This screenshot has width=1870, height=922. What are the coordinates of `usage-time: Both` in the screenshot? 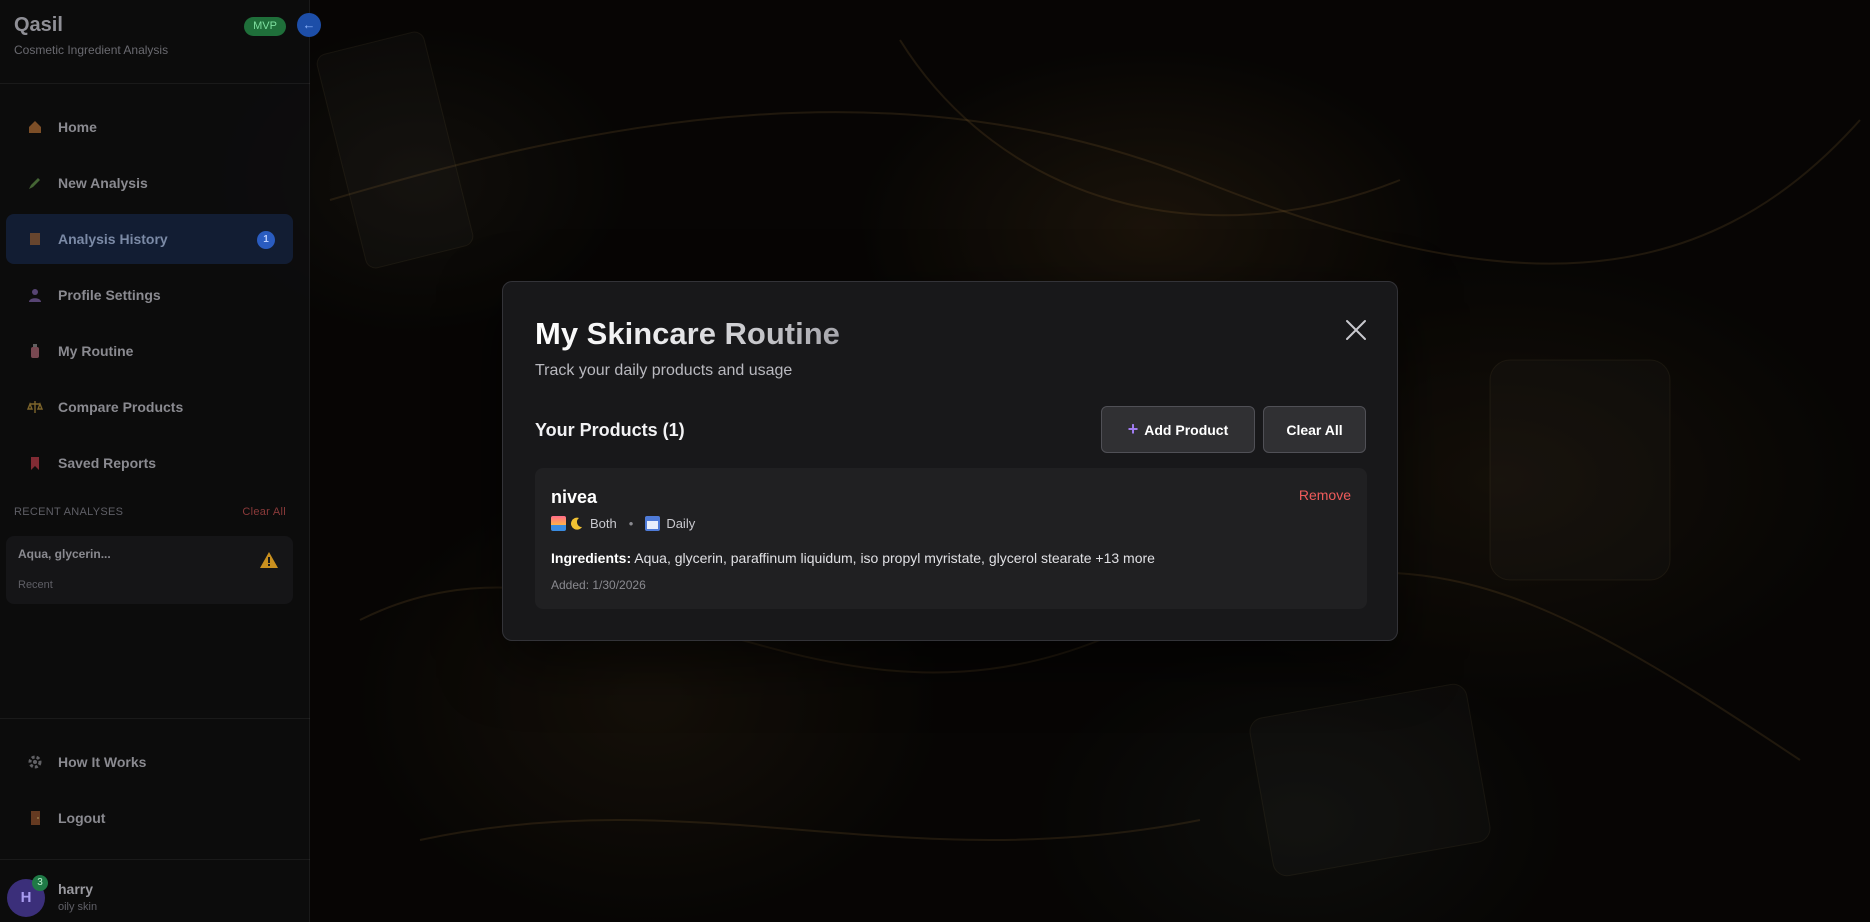 It's located at (603, 523).